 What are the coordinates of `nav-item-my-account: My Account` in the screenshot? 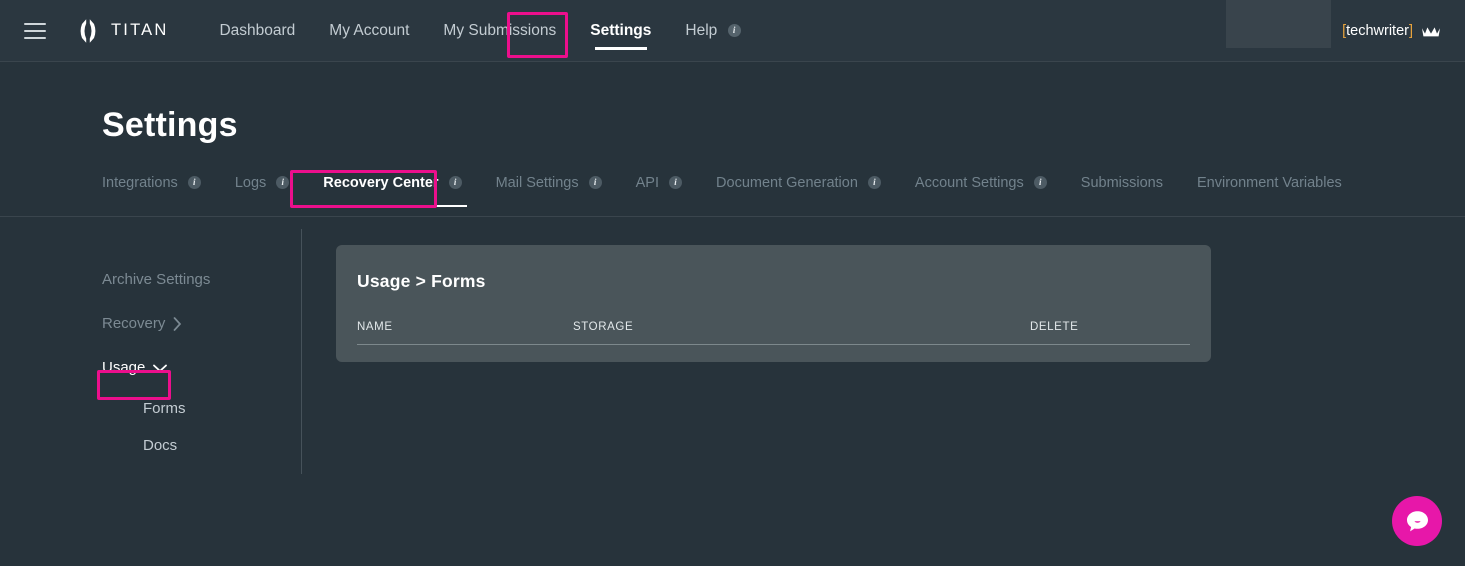 It's located at (369, 31).